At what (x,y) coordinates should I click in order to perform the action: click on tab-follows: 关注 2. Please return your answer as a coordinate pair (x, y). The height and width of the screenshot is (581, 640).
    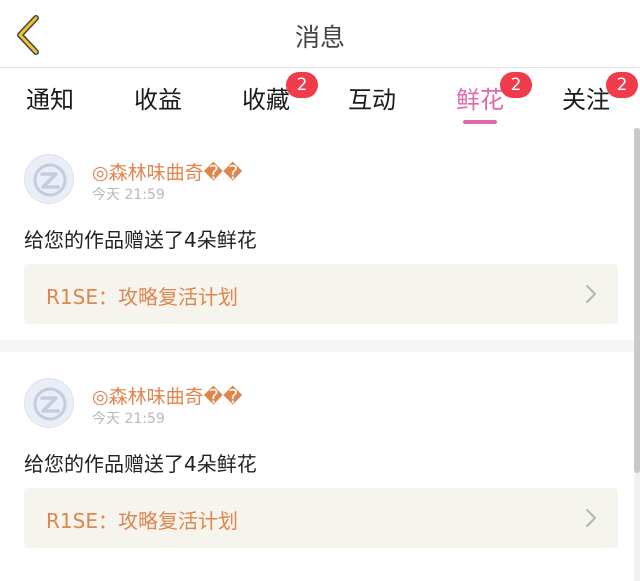
    Looking at the image, I should click on (600, 98).